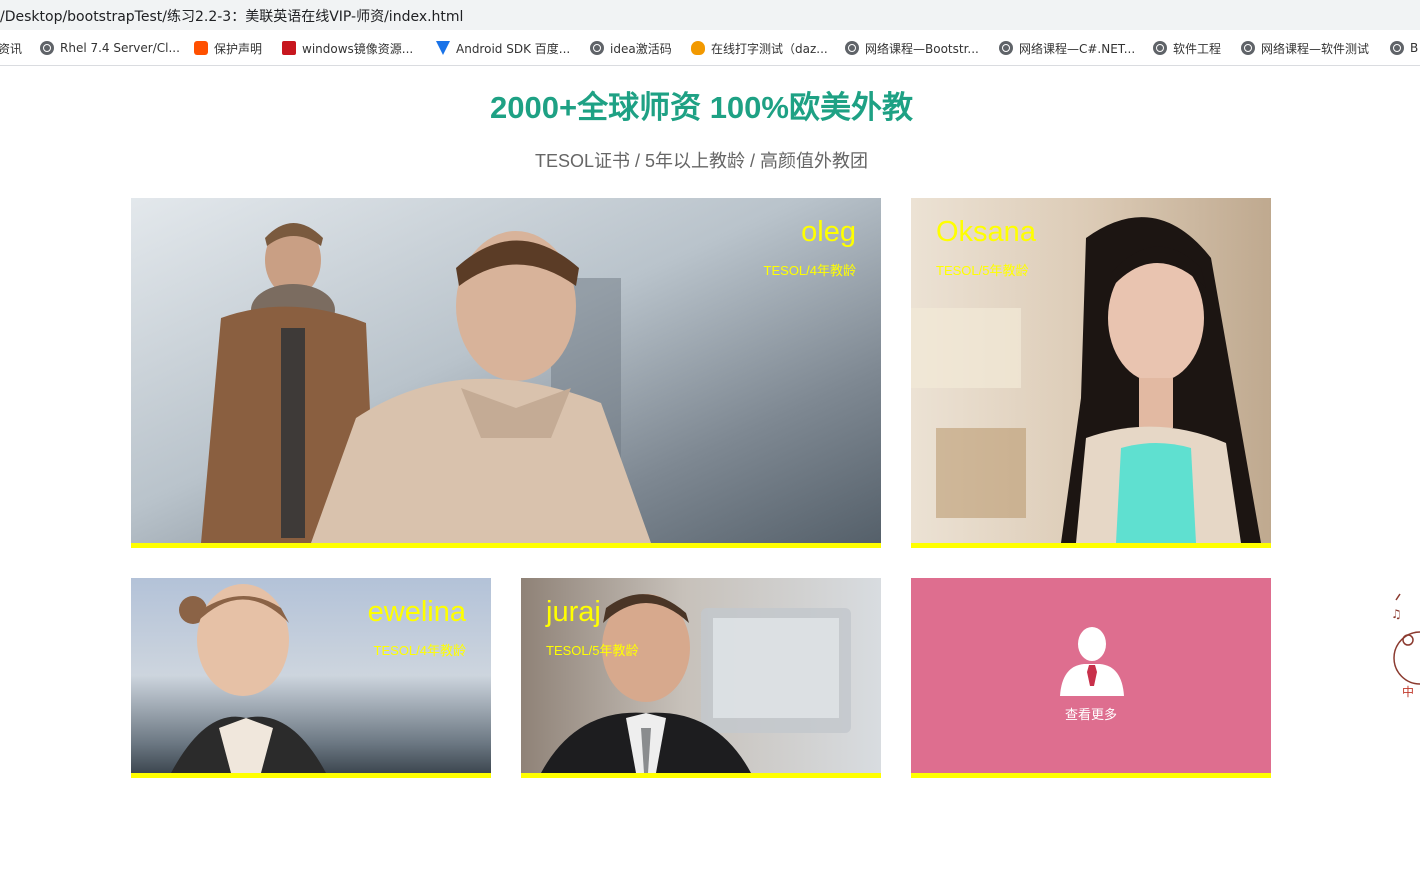 The image size is (1420, 890). Describe the element at coordinates (416, 612) in the screenshot. I see `teacher-name: ewelina` at that location.